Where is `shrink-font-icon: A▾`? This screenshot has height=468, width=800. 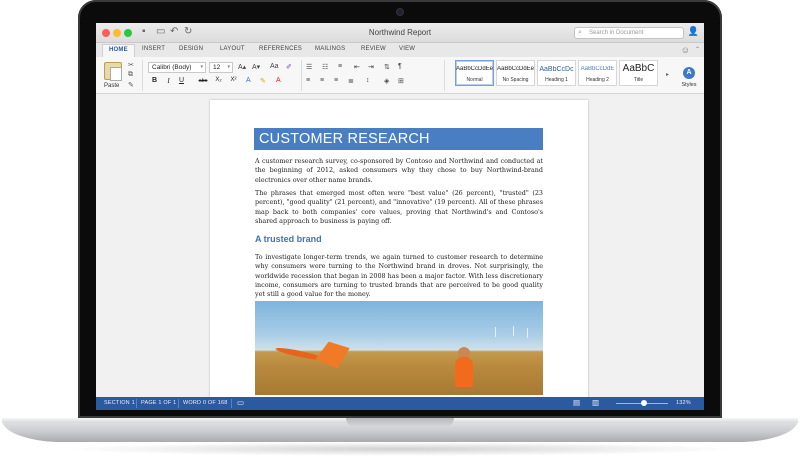 shrink-font-icon: A▾ is located at coordinates (256, 67).